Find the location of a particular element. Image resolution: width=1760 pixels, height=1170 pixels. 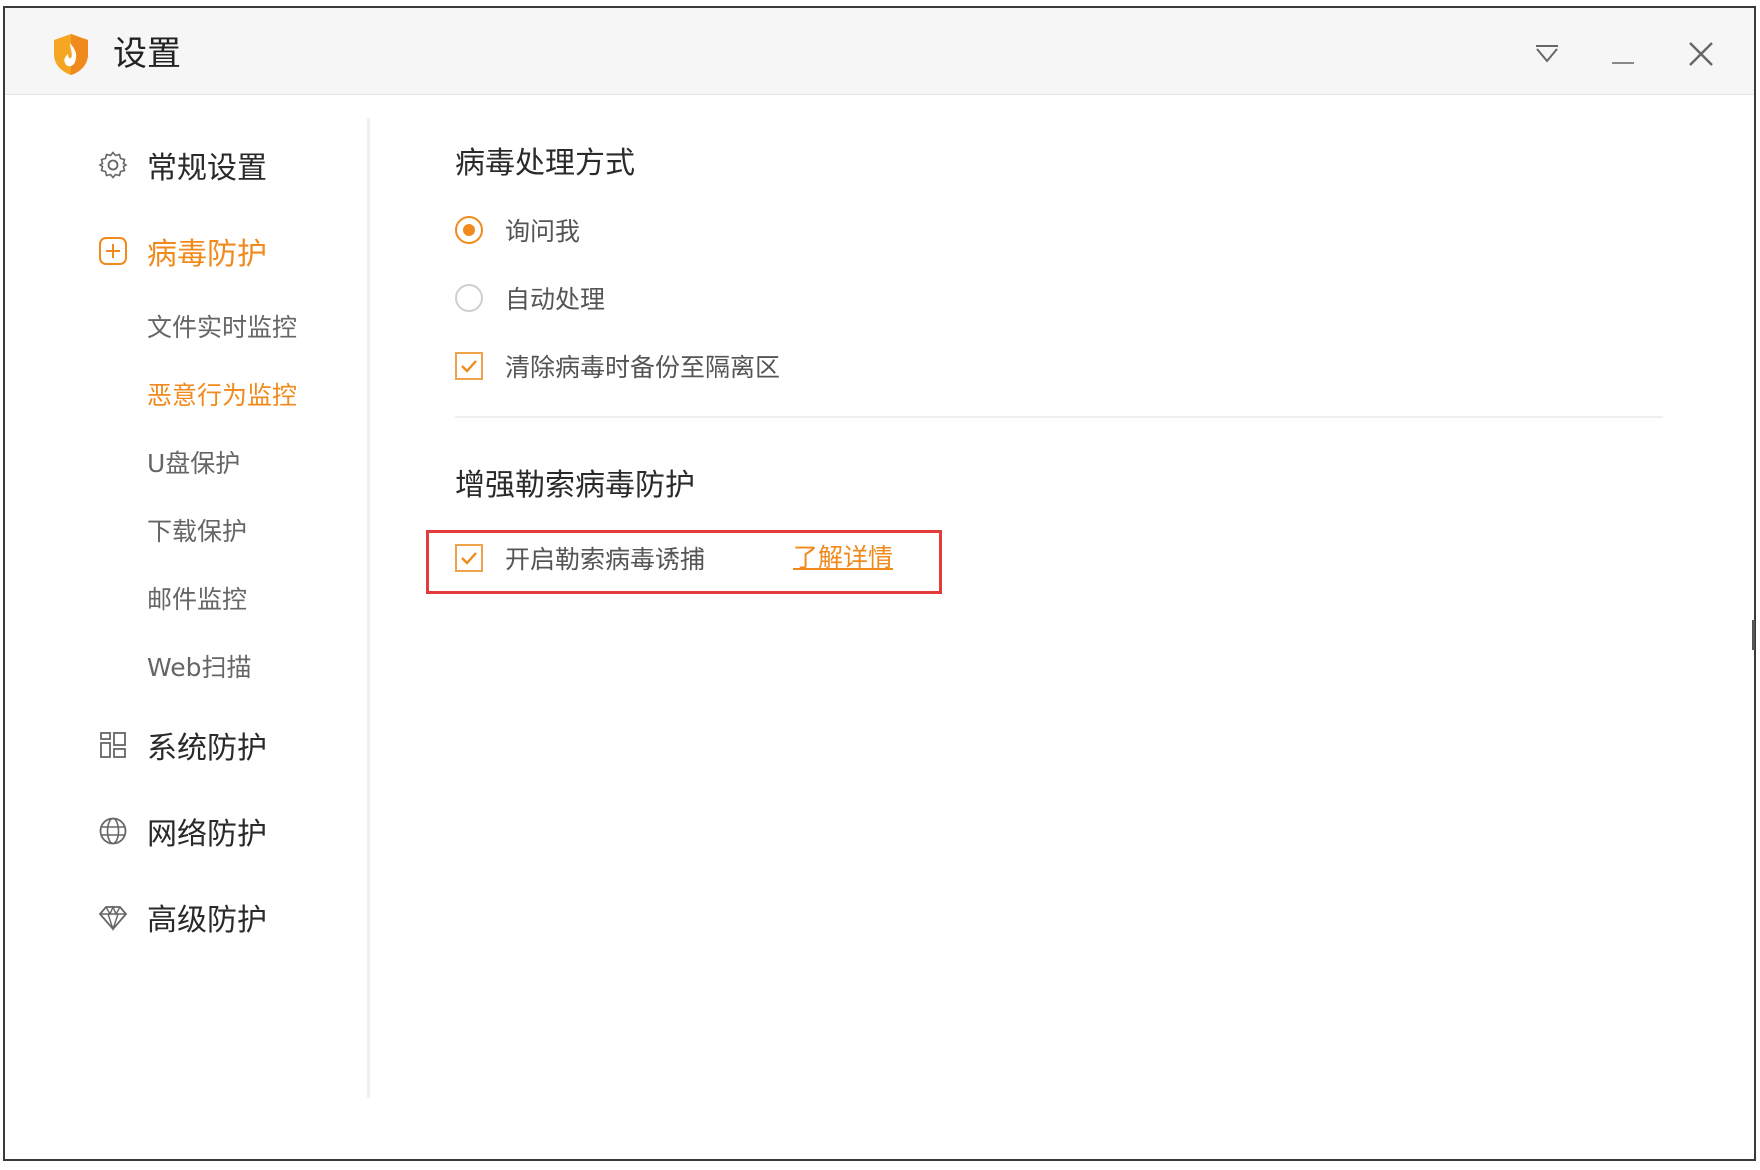

menu-dropdown-button is located at coordinates (1547, 54).